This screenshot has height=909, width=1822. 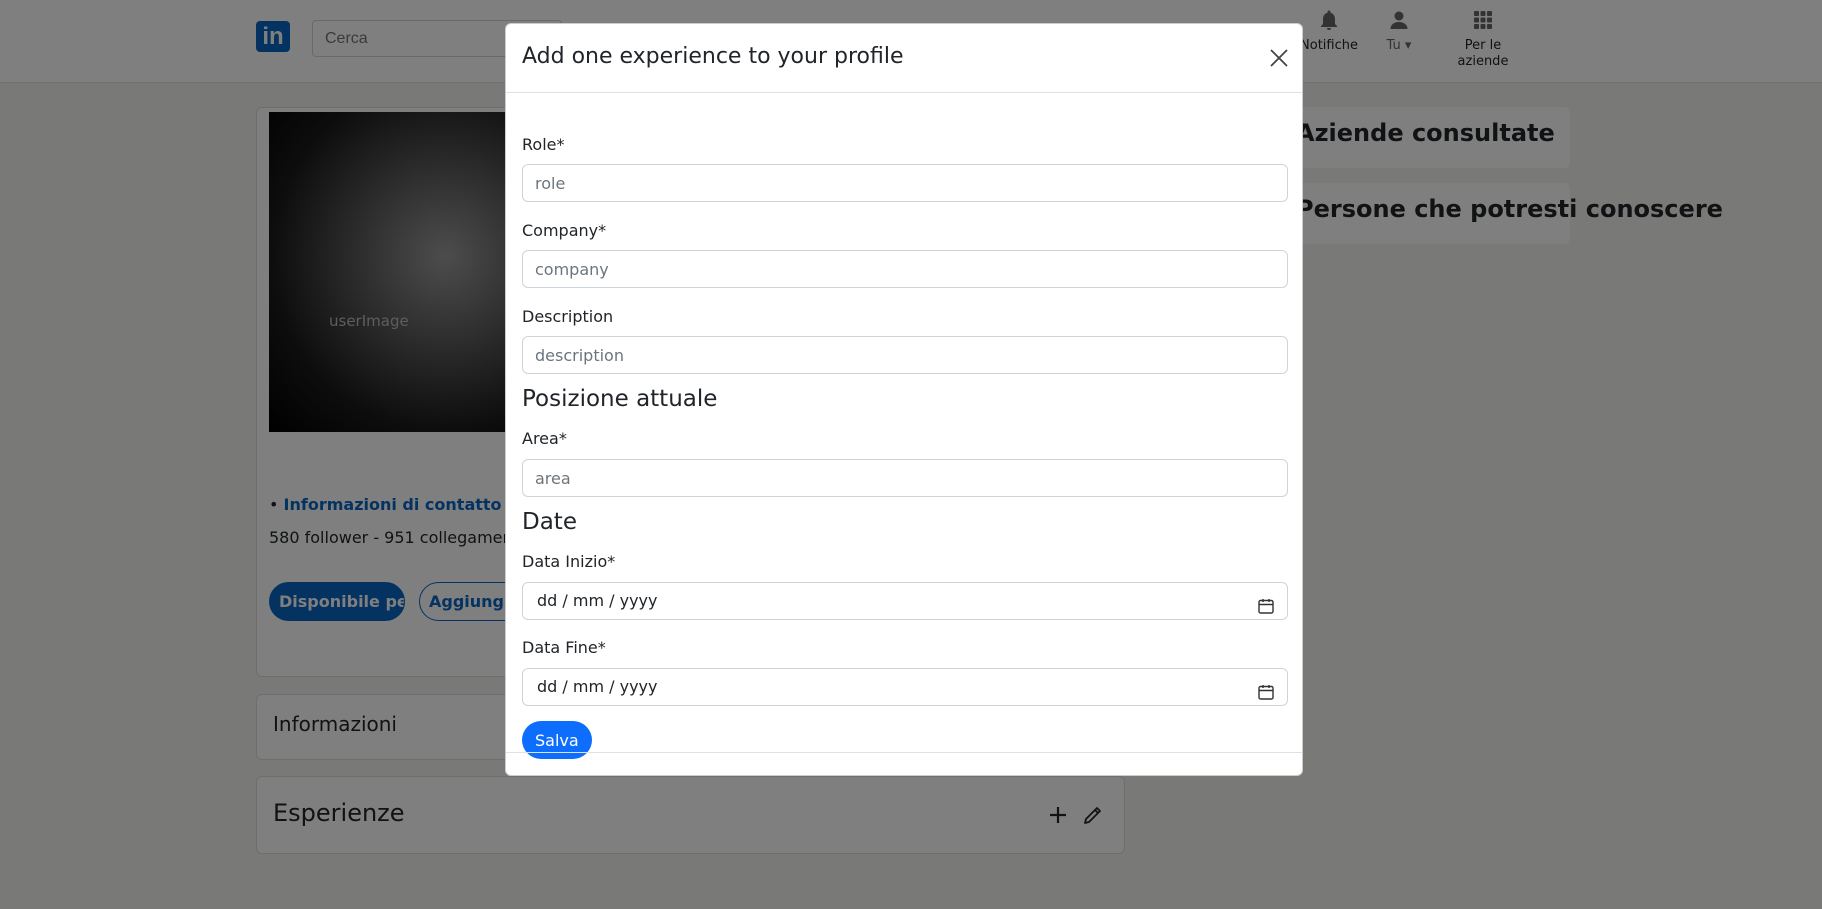 What do you see at coordinates (569, 561) in the screenshot?
I see `start-date-label: Data Inizio*` at bounding box center [569, 561].